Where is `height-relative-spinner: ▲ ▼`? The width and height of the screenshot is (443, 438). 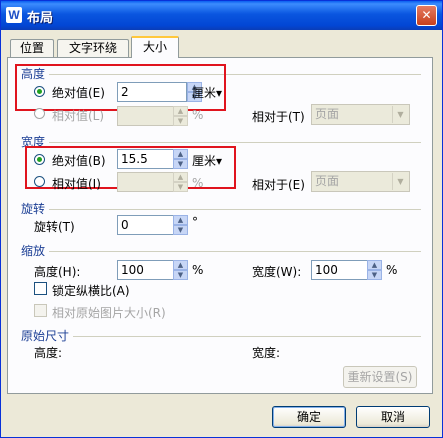 height-relative-spinner: ▲ ▼ is located at coordinates (180, 116).